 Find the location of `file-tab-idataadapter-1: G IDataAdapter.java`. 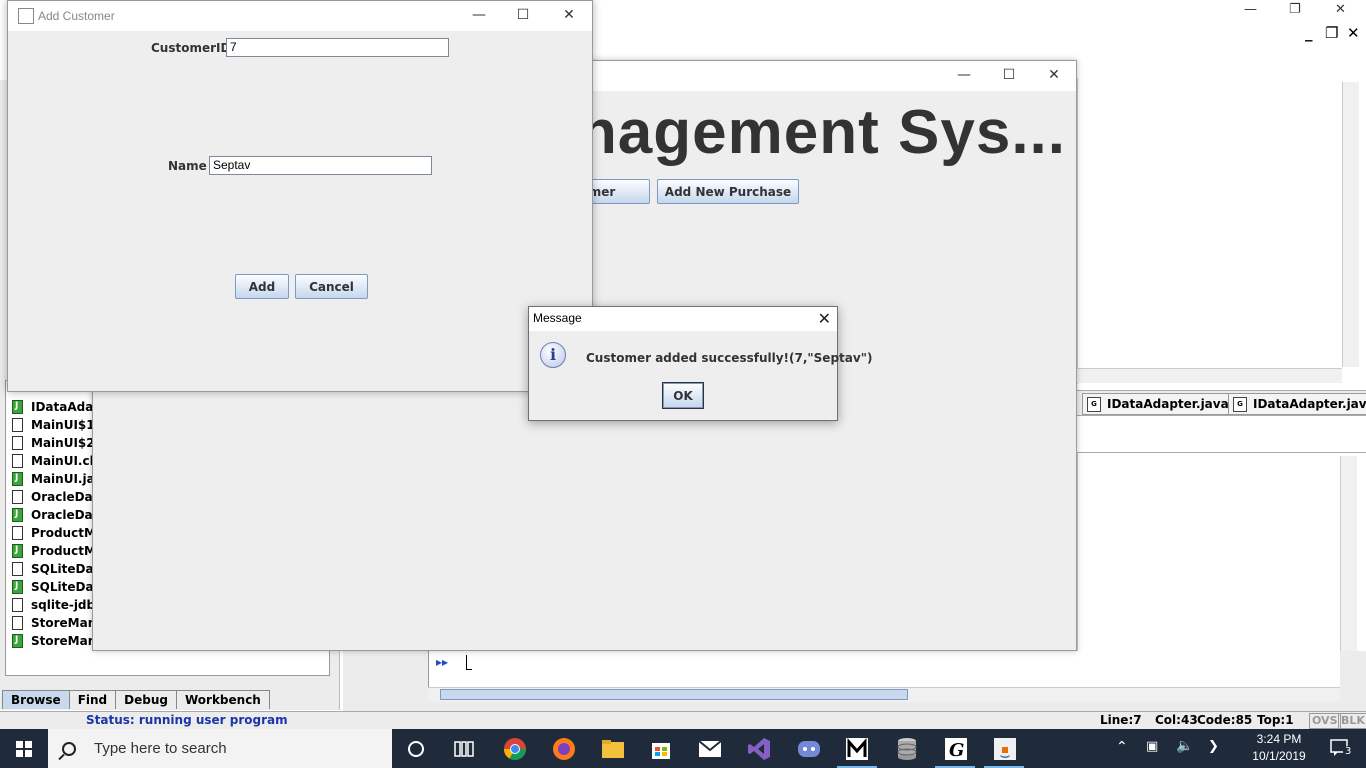

file-tab-idataadapter-1: G IDataAdapter.java is located at coordinates (1160, 404).